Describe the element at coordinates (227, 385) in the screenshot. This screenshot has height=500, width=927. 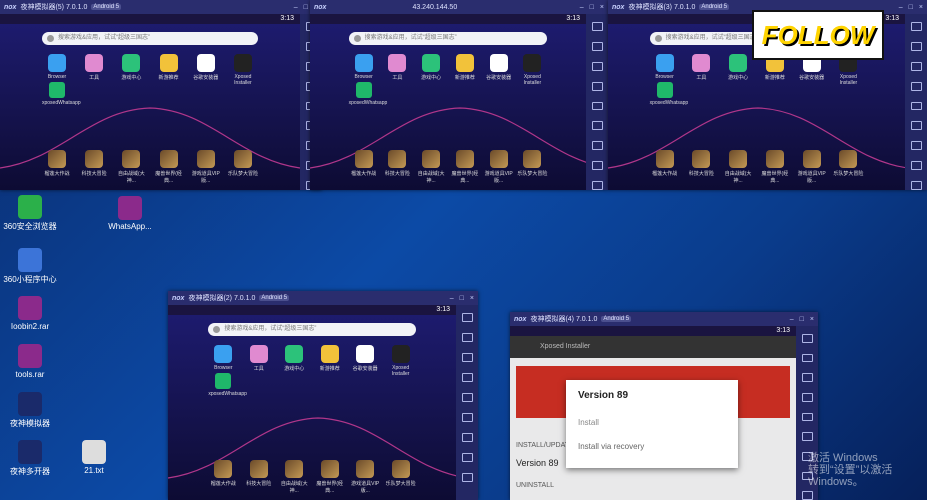
I see `app-icon: xposedWhatsapp` at that location.